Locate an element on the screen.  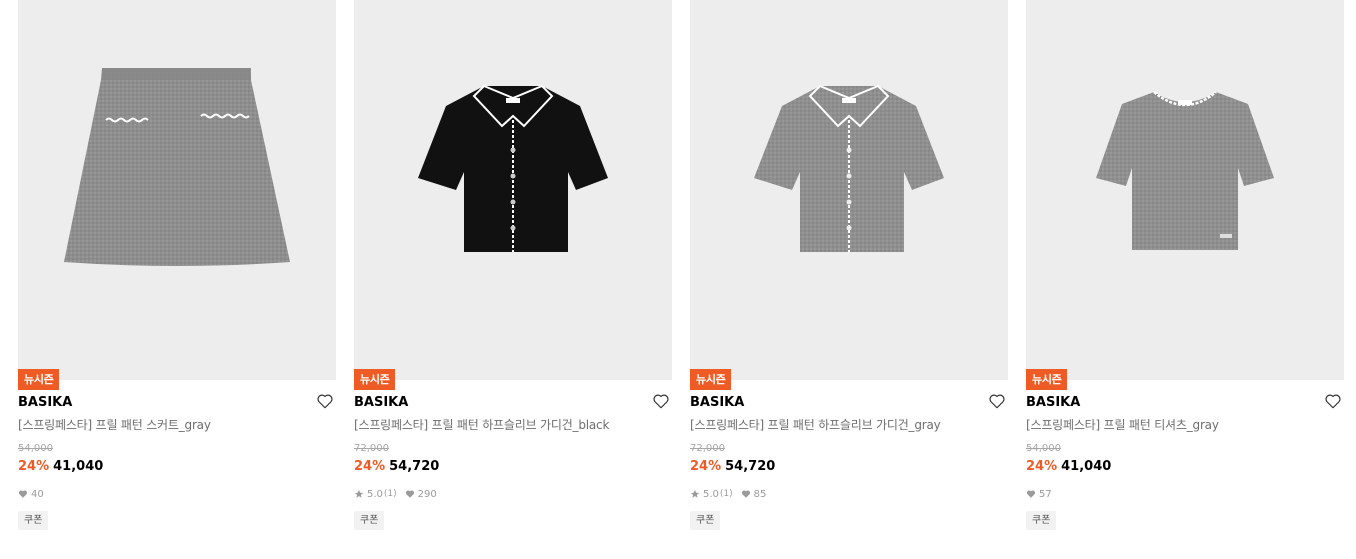
product-name: [스프링페스타] 프릴 패턴 하프슬리브 가디건_gray is located at coordinates (815, 425).